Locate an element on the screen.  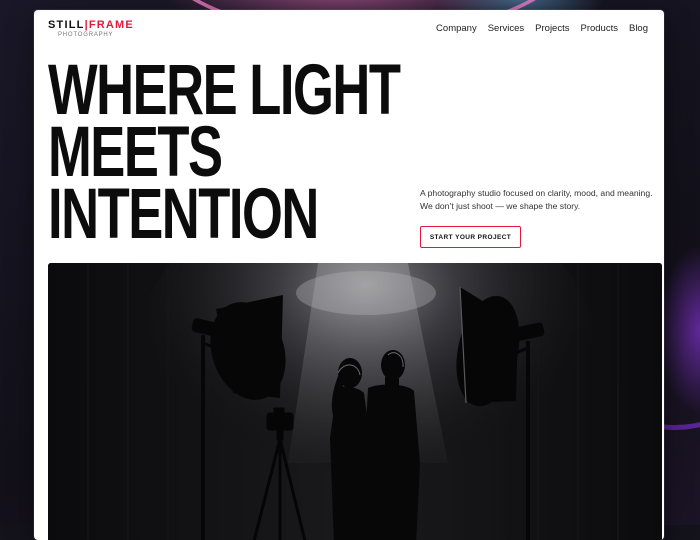
nav-item-blog: Blog is located at coordinates (638, 28).